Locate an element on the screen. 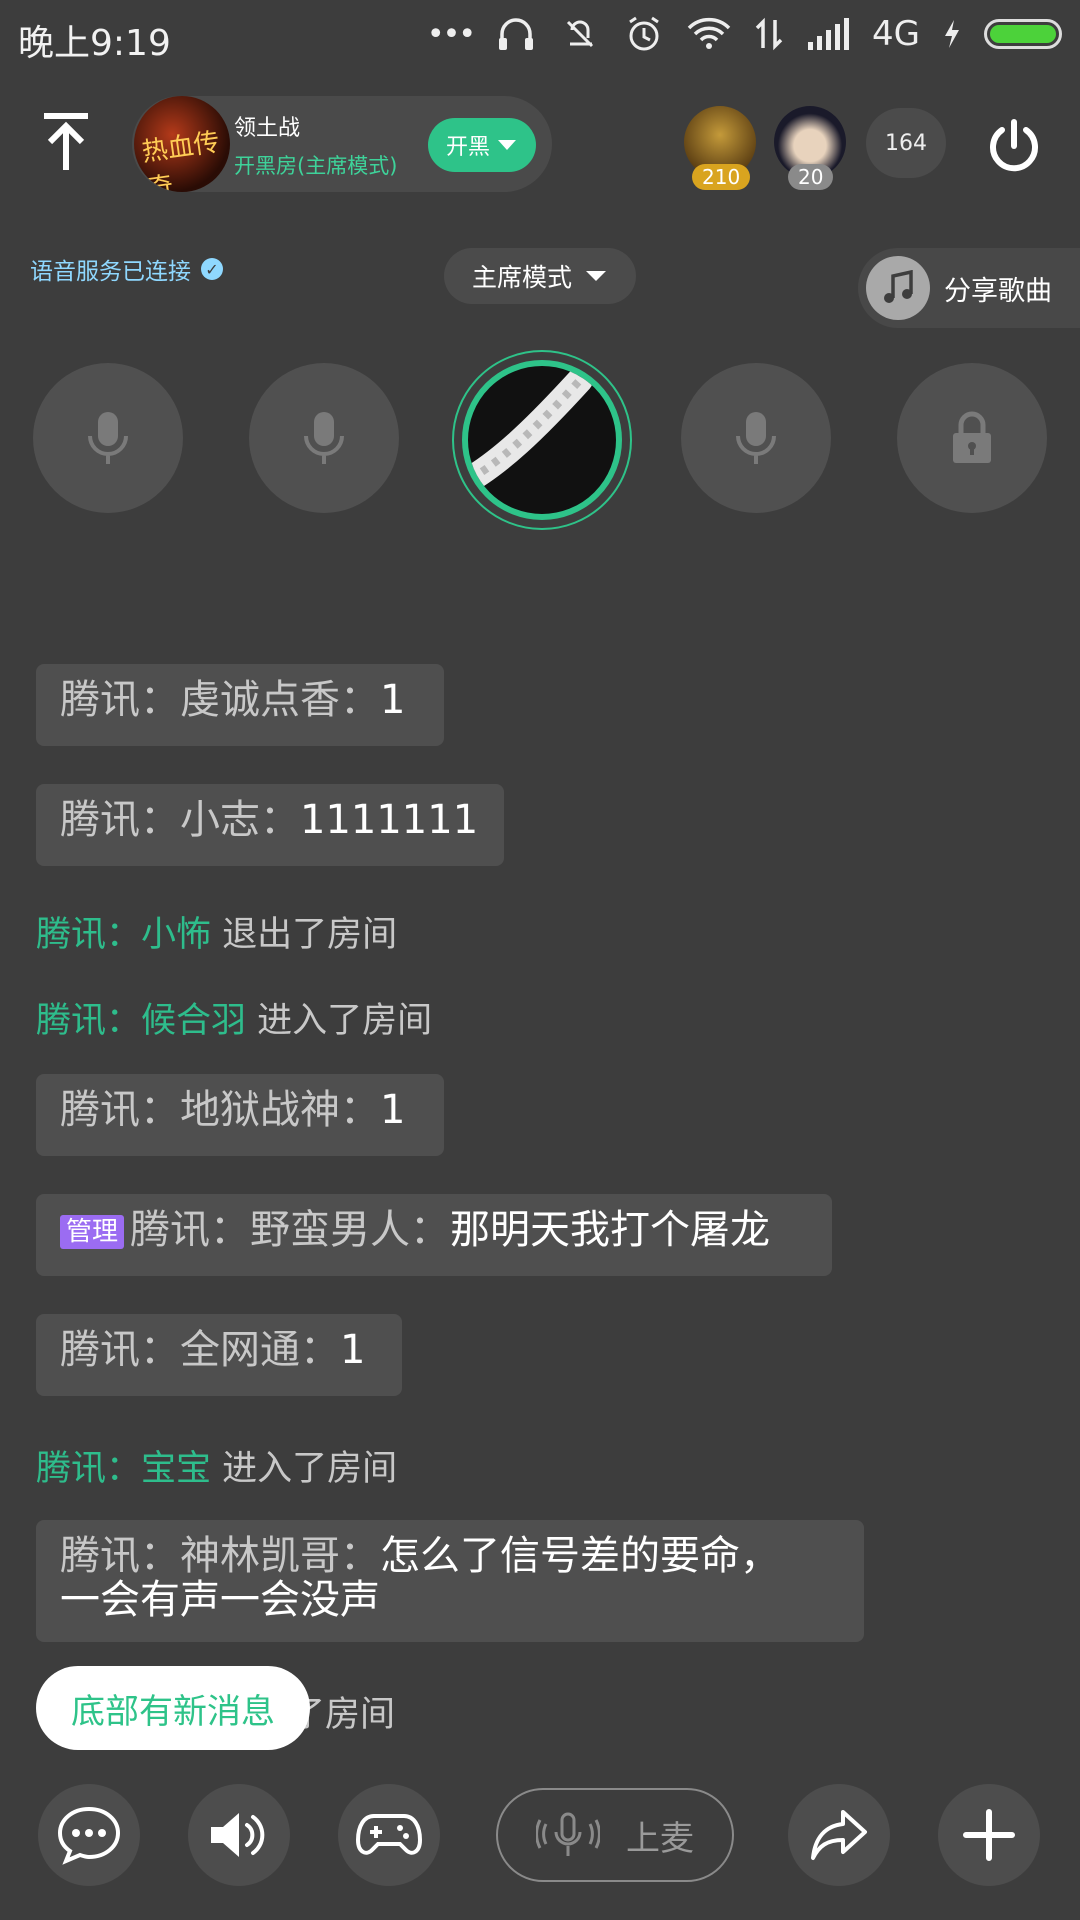 Image resolution: width=1080 pixels, height=1920 pixels. mode-dropdown: 主席模式 is located at coordinates (540, 276).